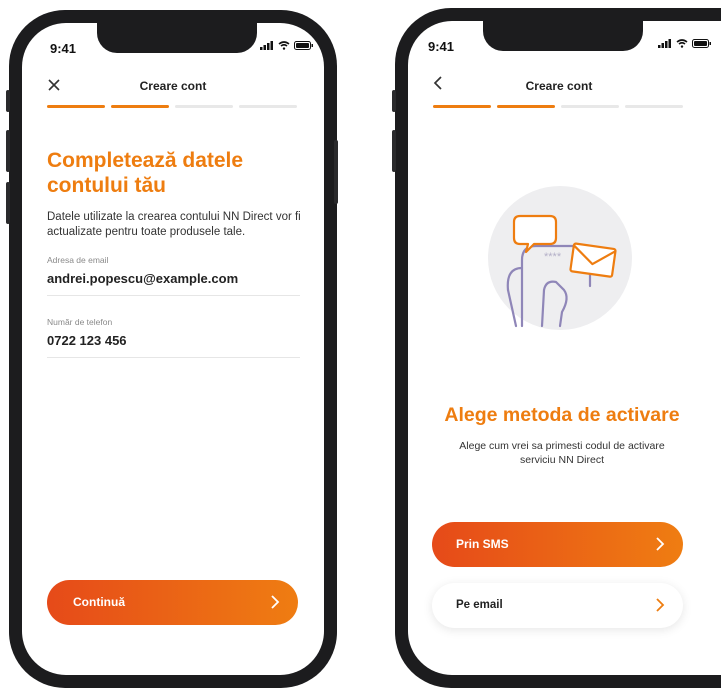  Describe the element at coordinates (561, 460) in the screenshot. I see `page-description-line2: serviciu NN Direct` at that location.